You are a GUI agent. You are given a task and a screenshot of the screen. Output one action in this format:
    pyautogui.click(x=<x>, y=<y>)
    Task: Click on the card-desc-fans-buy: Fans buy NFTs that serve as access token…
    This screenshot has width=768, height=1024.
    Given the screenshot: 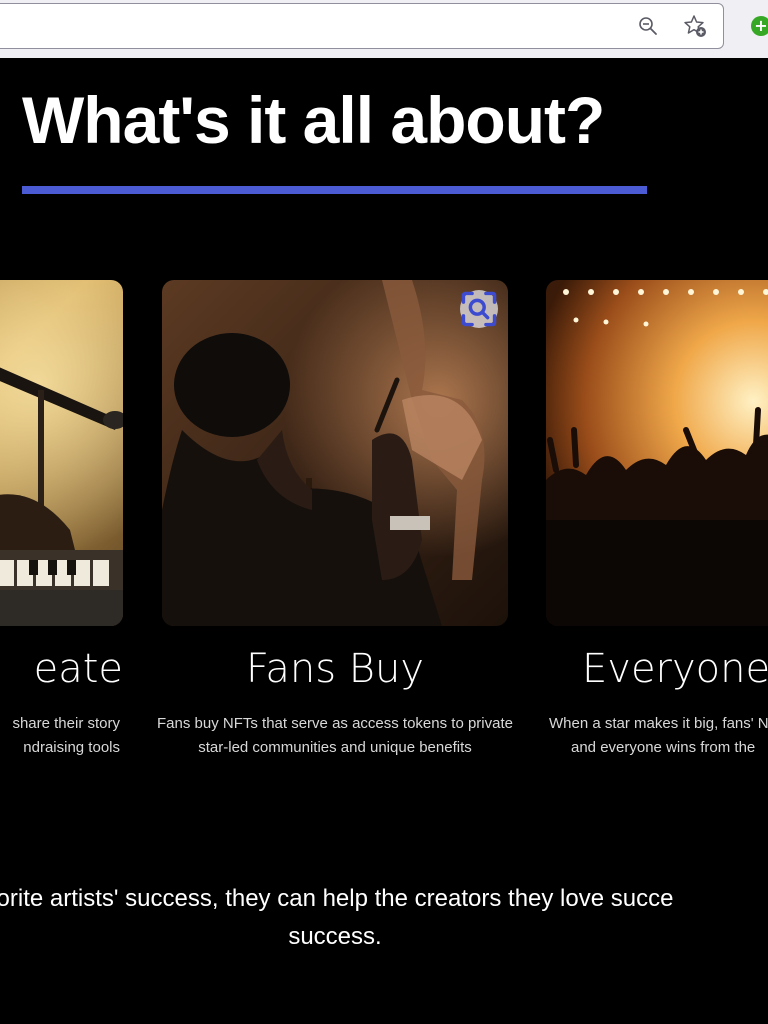 What is the action you would take?
    pyautogui.click(x=335, y=735)
    